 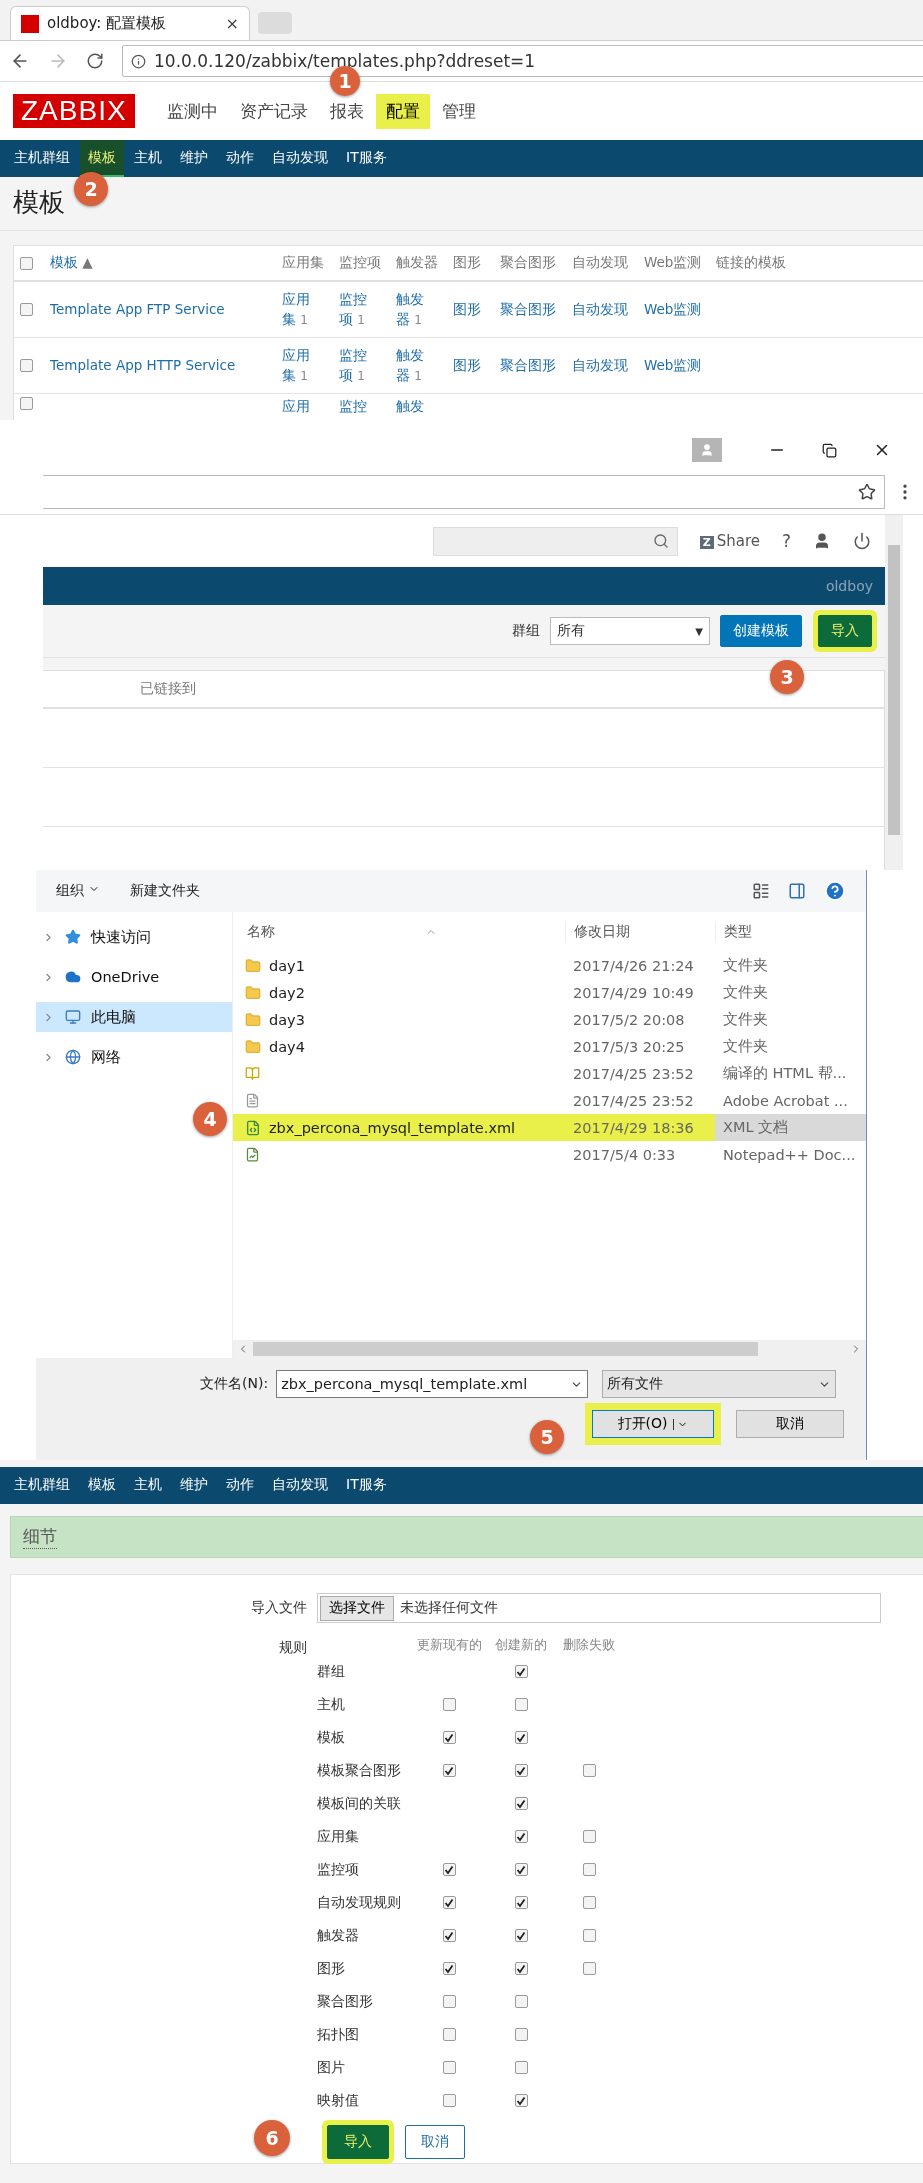 What do you see at coordinates (599, 1608) in the screenshot?
I see `file-input: 选择文件 未选择任何文件` at bounding box center [599, 1608].